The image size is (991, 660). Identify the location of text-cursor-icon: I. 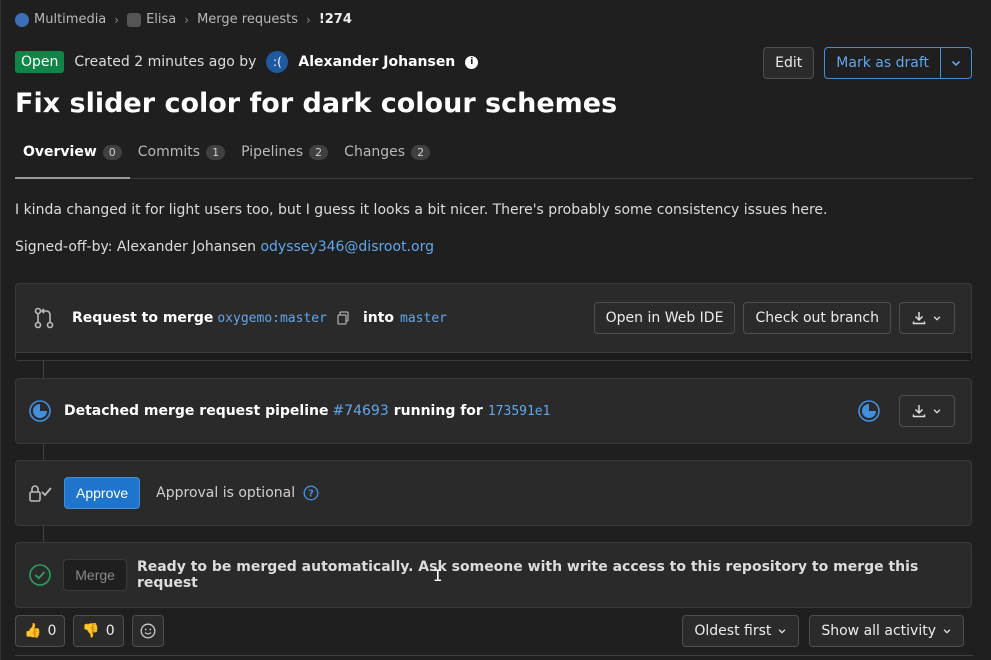
(438, 575).